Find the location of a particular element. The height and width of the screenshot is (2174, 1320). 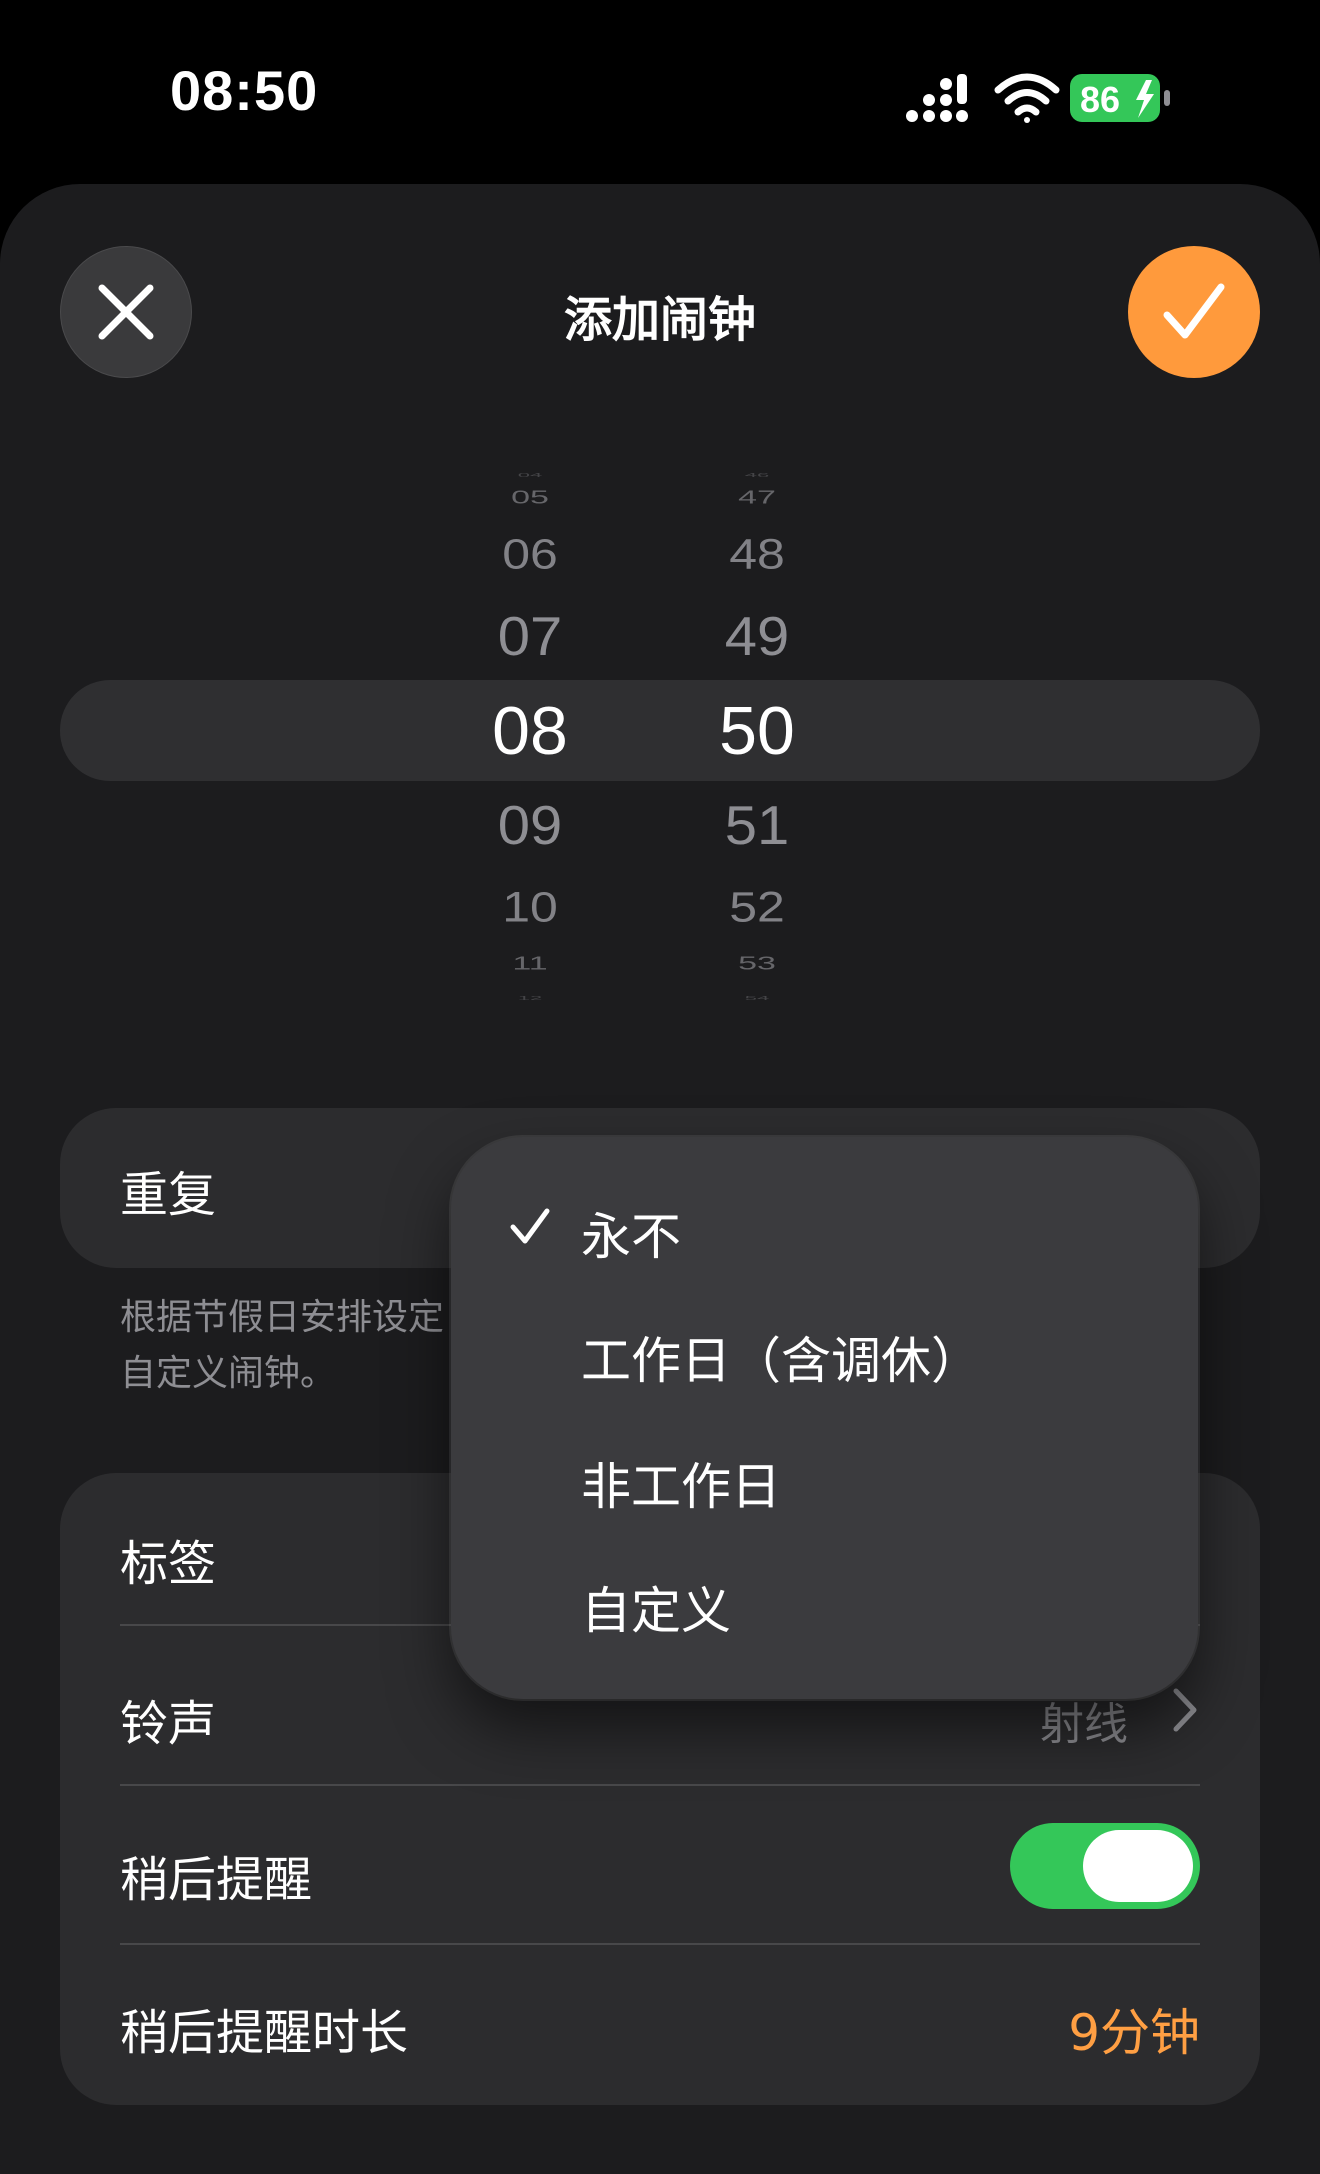

picker-hour-option: 09 is located at coordinates (530, 826).